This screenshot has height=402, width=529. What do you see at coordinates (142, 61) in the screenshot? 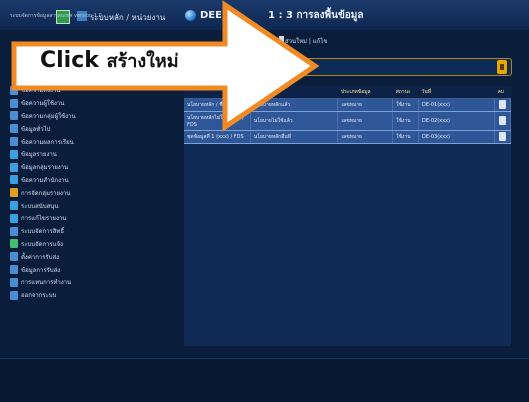
I see `callout-action-text: สร้างใหม่` at bounding box center [142, 61].